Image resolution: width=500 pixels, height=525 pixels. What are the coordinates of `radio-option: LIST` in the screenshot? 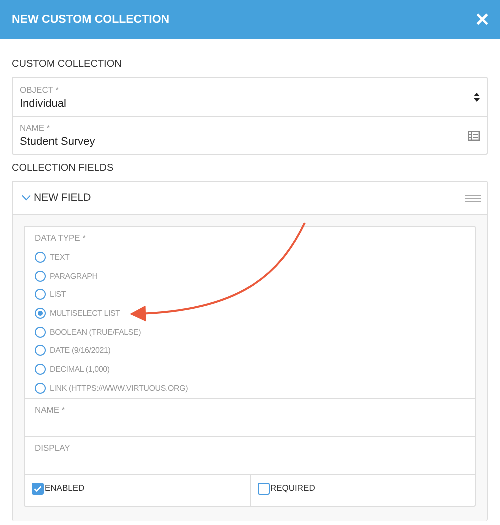 It's located at (50, 294).